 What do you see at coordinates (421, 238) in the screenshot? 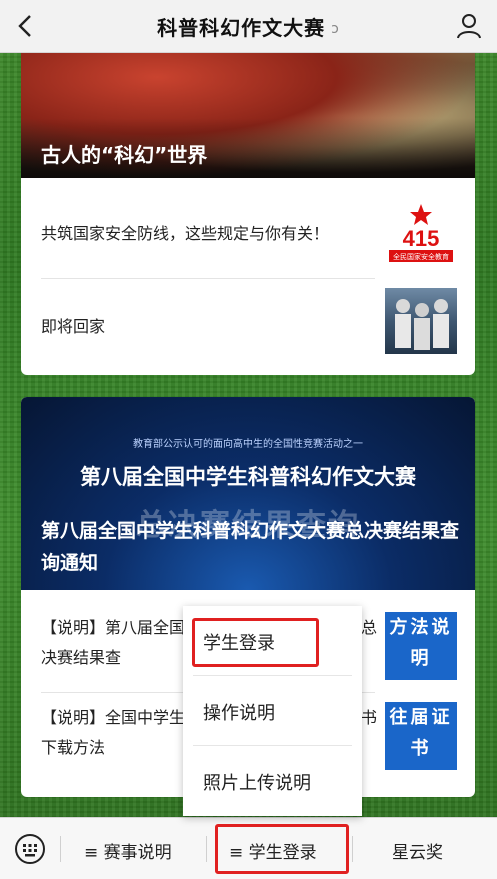
I see `thumbnail-415-number: 415` at bounding box center [421, 238].